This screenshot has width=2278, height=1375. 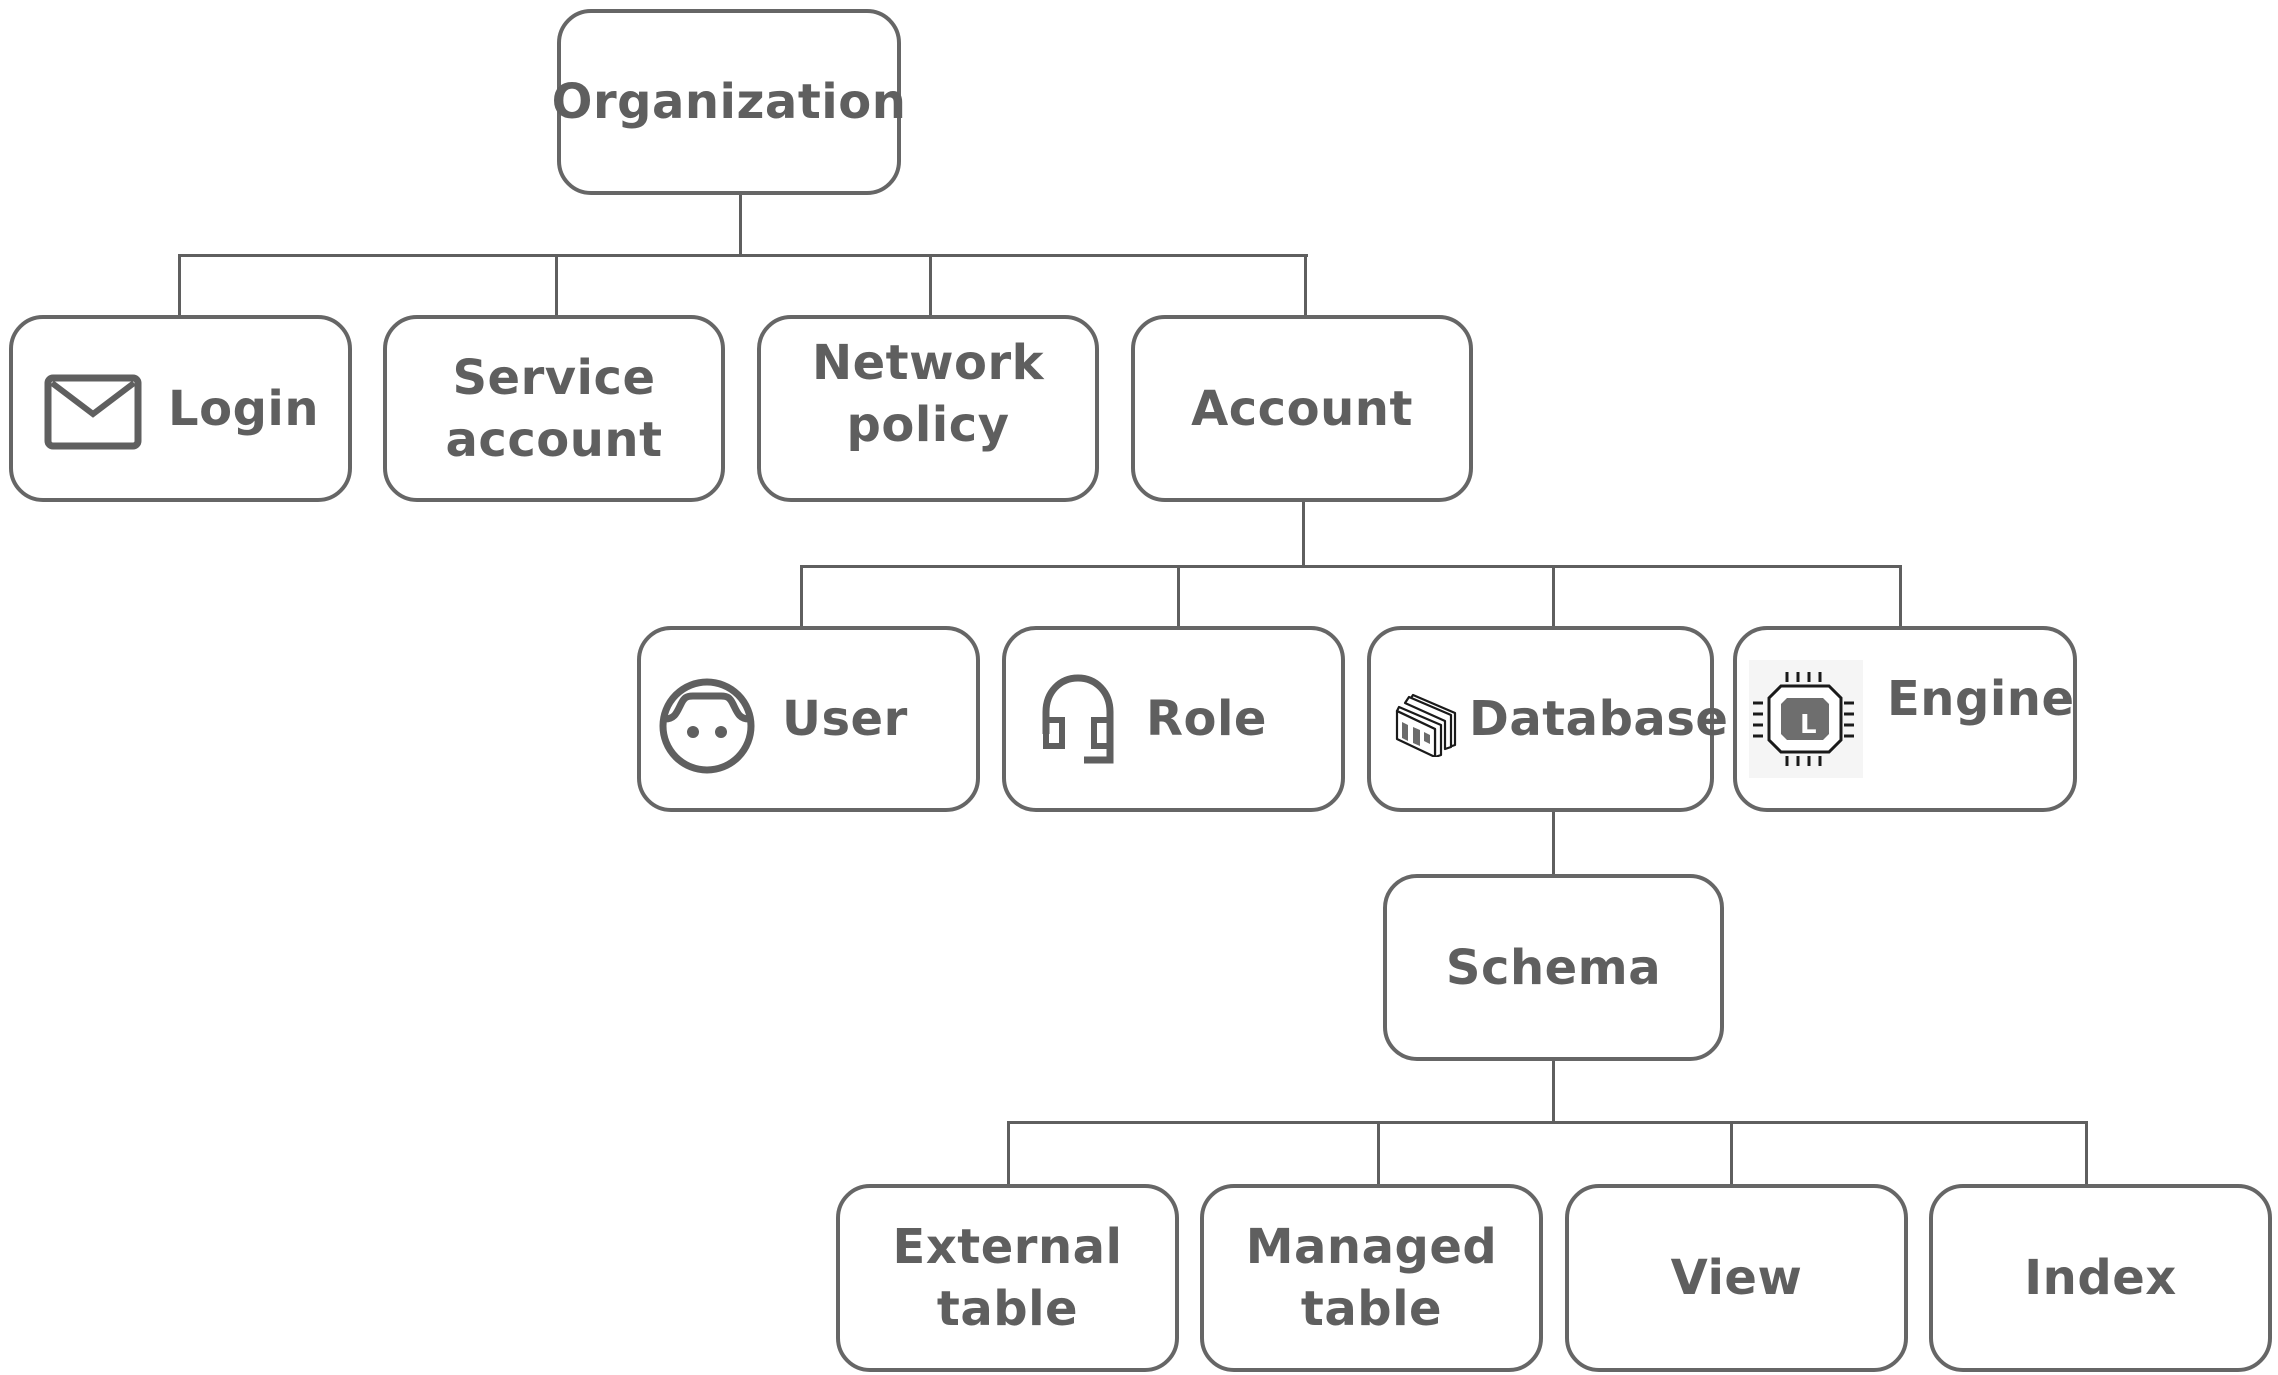 What do you see at coordinates (740, 225) in the screenshot?
I see `connector-organization-stem` at bounding box center [740, 225].